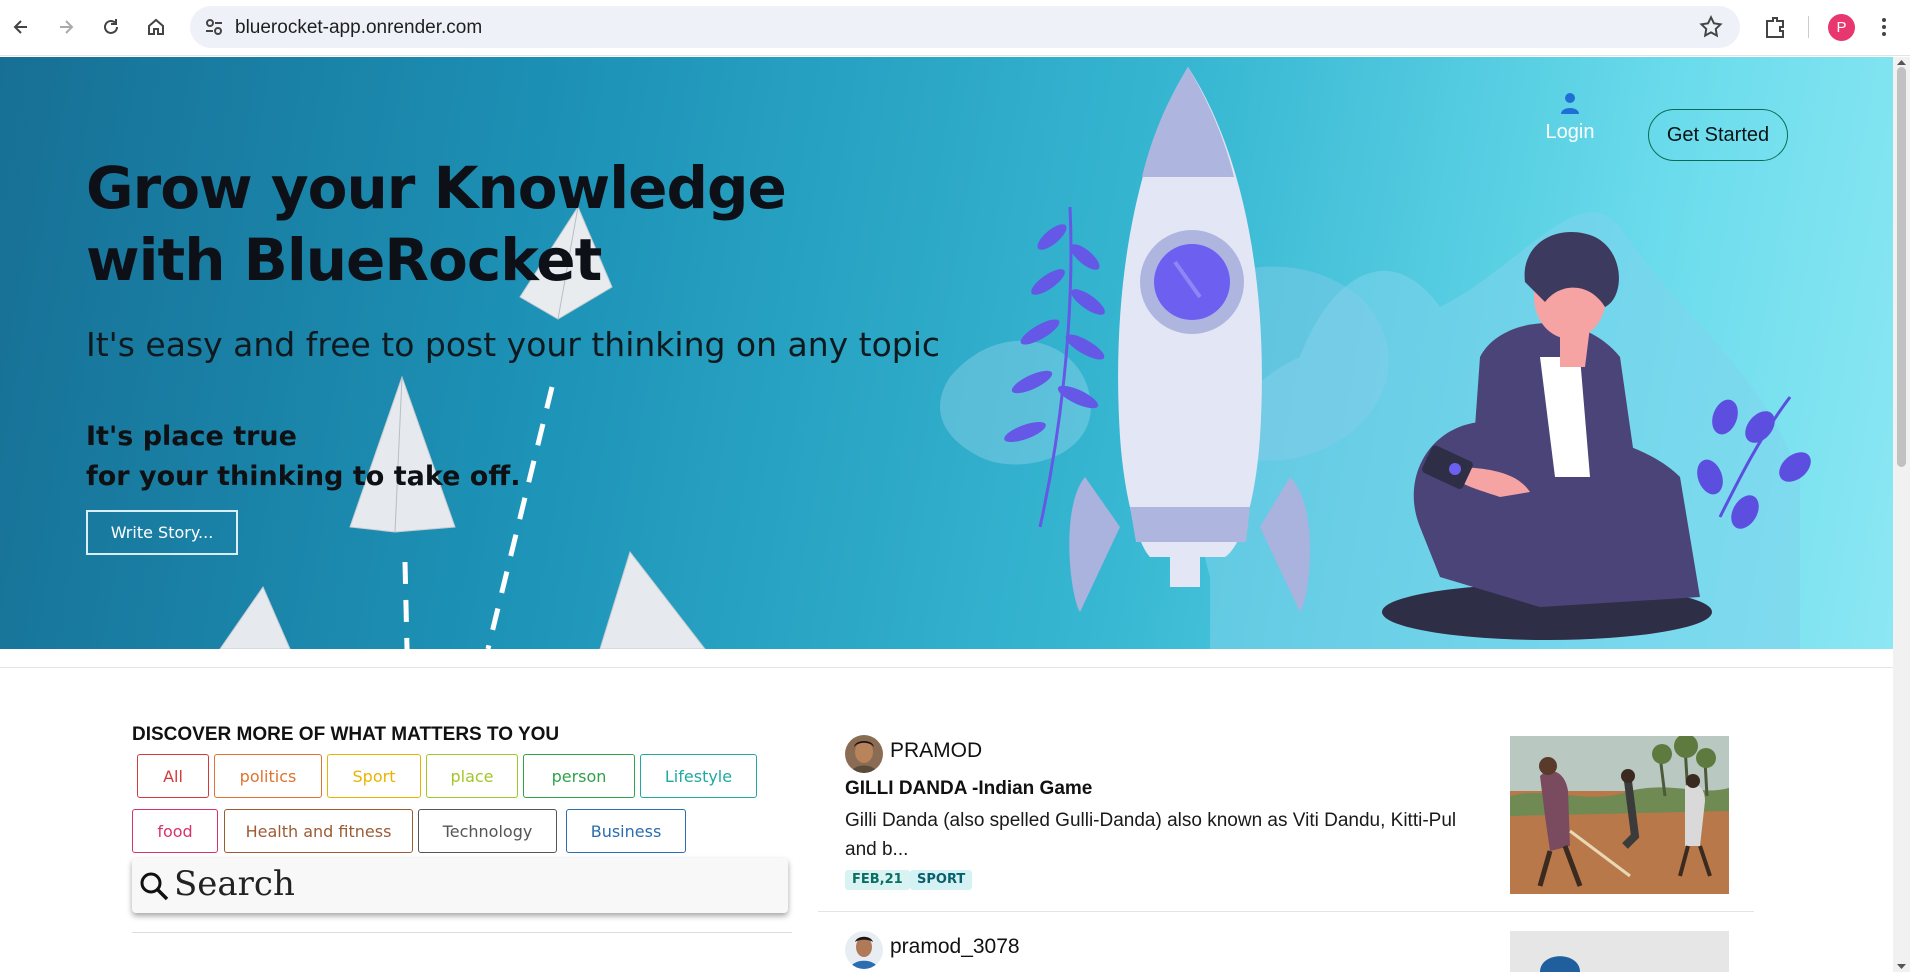 Image resolution: width=1910 pixels, height=972 pixels. I want to click on home-icon, so click(156, 27).